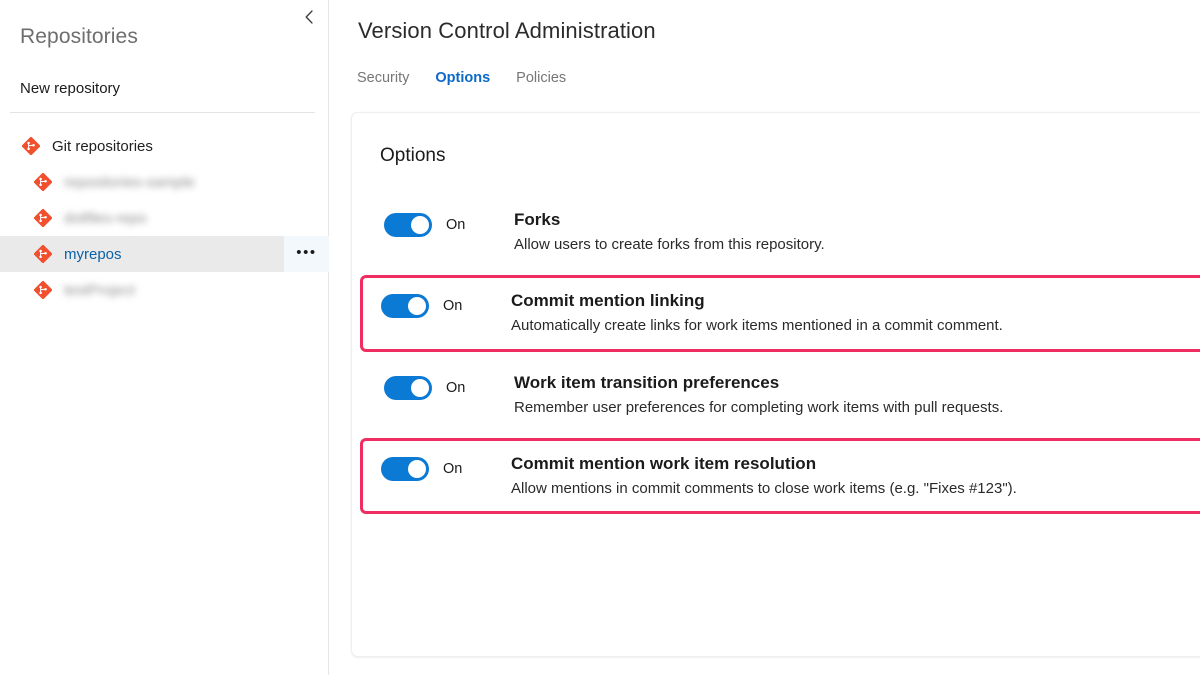 The image size is (1200, 675). Describe the element at coordinates (93, 254) in the screenshot. I see `tree-item-label: myrepos` at that location.